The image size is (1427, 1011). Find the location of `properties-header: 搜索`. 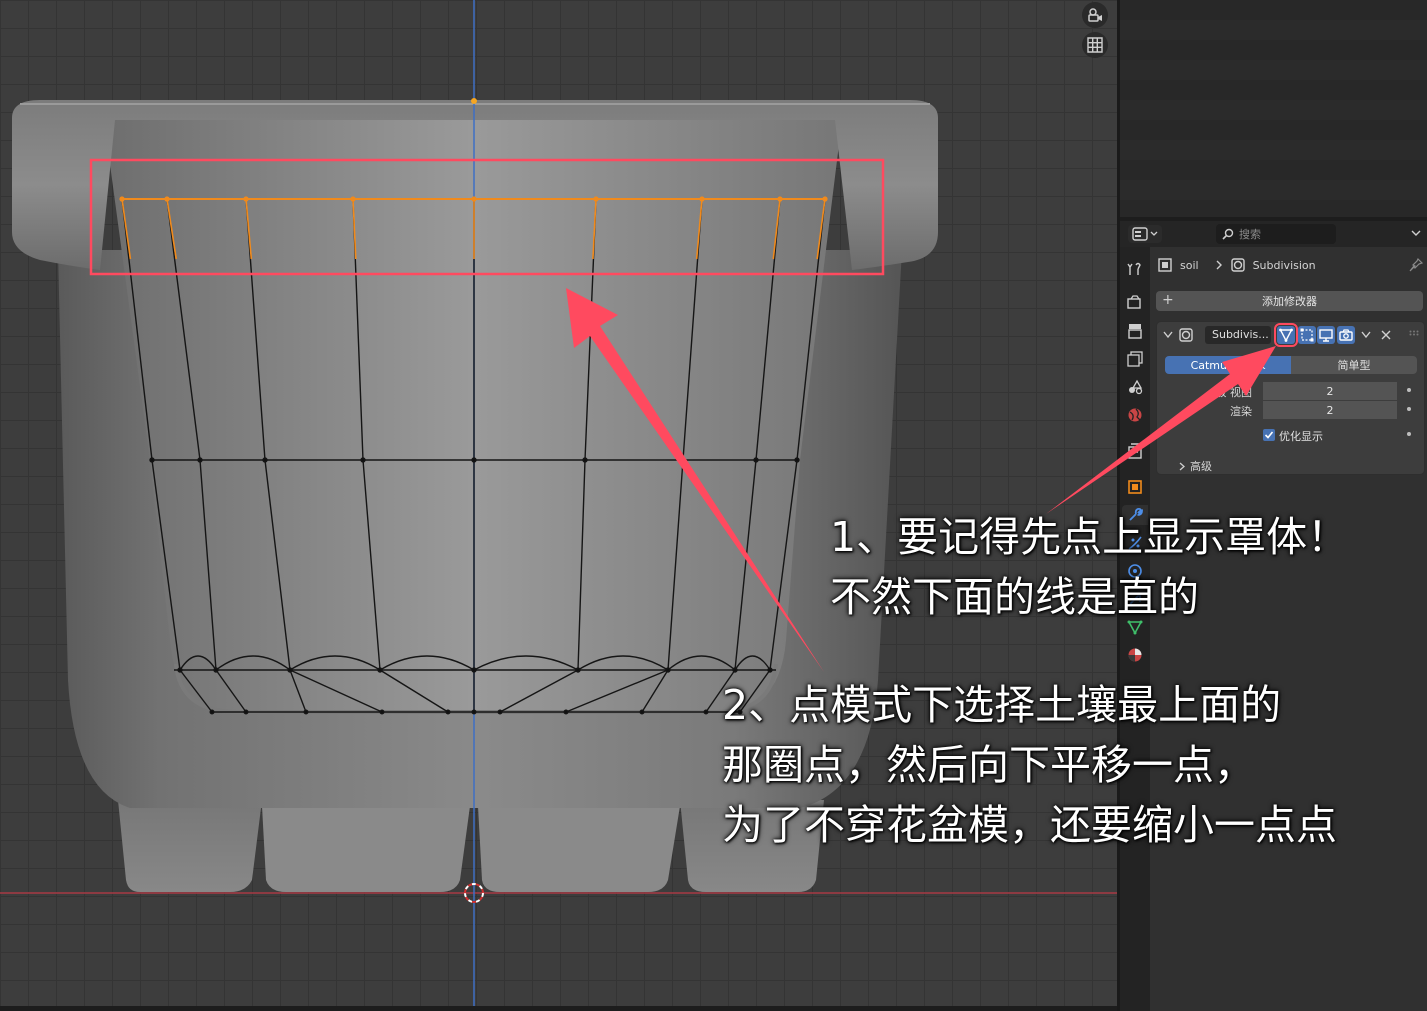

properties-header: 搜索 is located at coordinates (1273, 234).